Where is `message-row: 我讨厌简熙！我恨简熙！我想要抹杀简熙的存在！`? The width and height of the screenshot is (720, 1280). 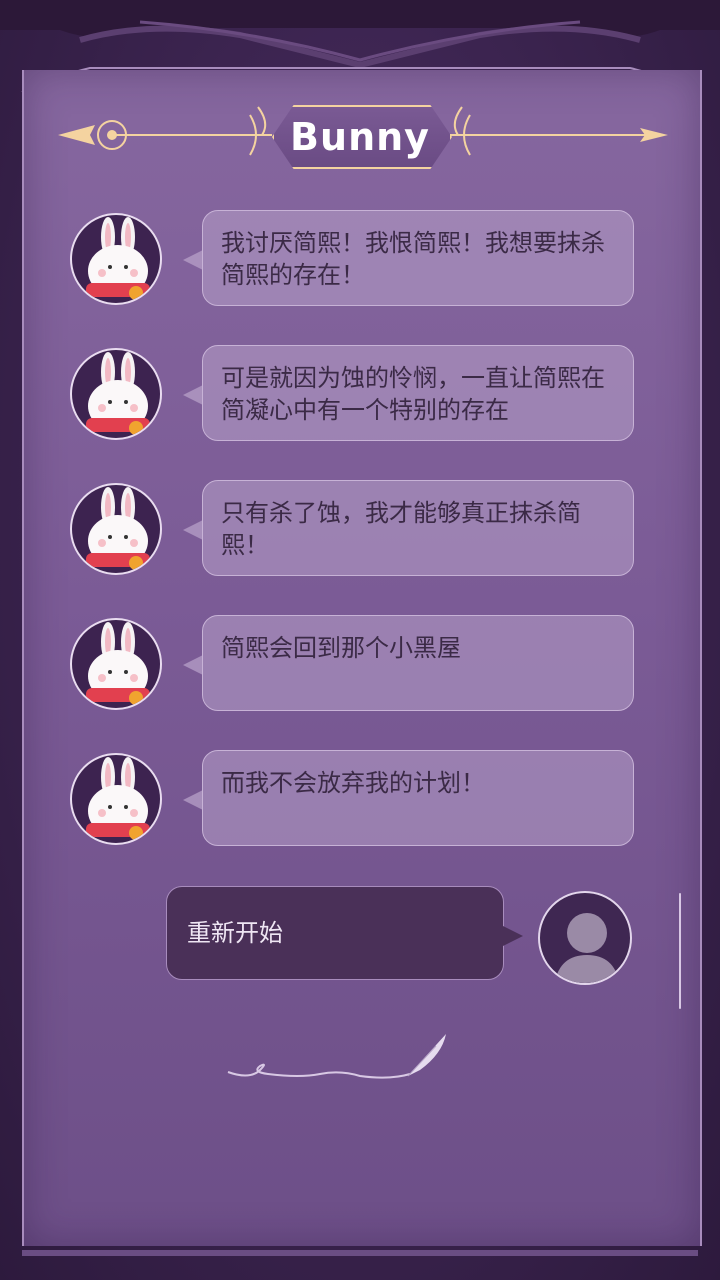
message-row: 我讨厌简熙！我恨简熙！我想要抹杀简熙的存在！ is located at coordinates (360, 260).